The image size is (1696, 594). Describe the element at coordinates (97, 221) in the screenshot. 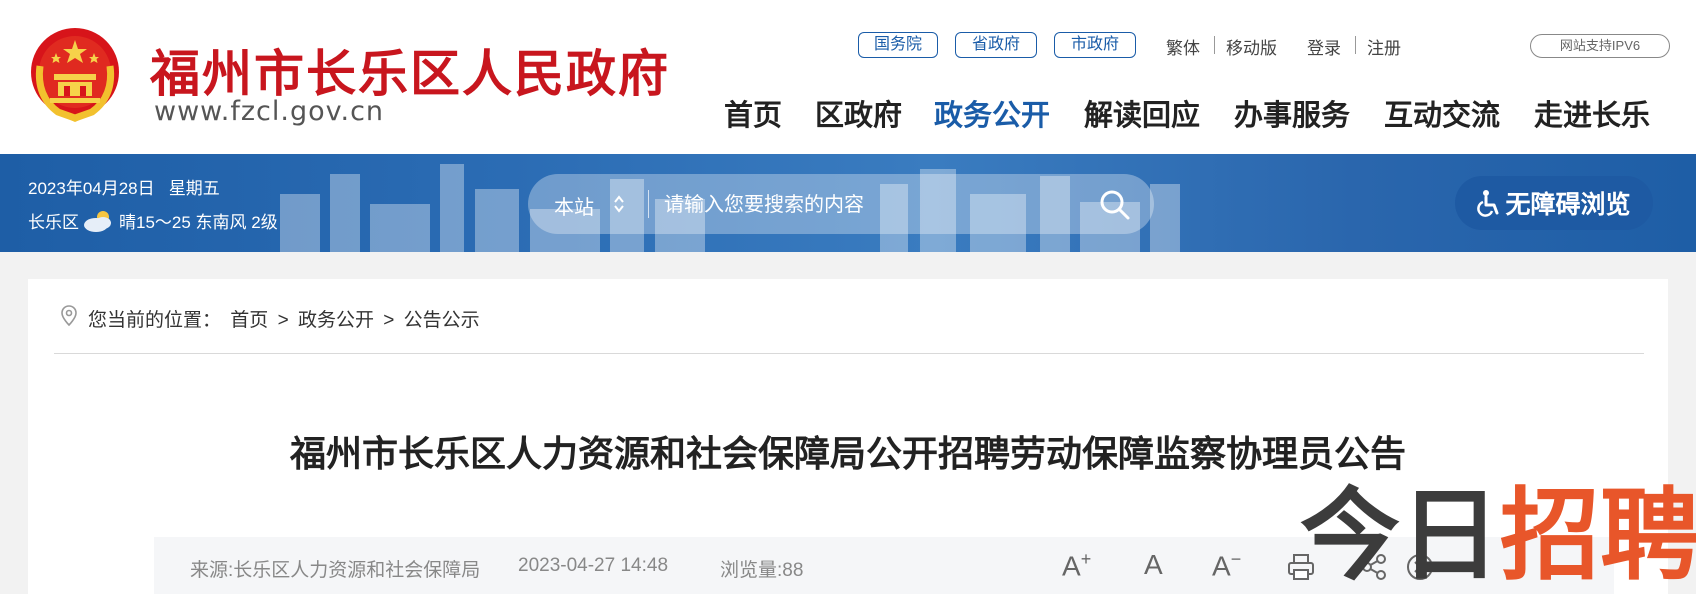

I see `sunny-cloudy-icon` at that location.